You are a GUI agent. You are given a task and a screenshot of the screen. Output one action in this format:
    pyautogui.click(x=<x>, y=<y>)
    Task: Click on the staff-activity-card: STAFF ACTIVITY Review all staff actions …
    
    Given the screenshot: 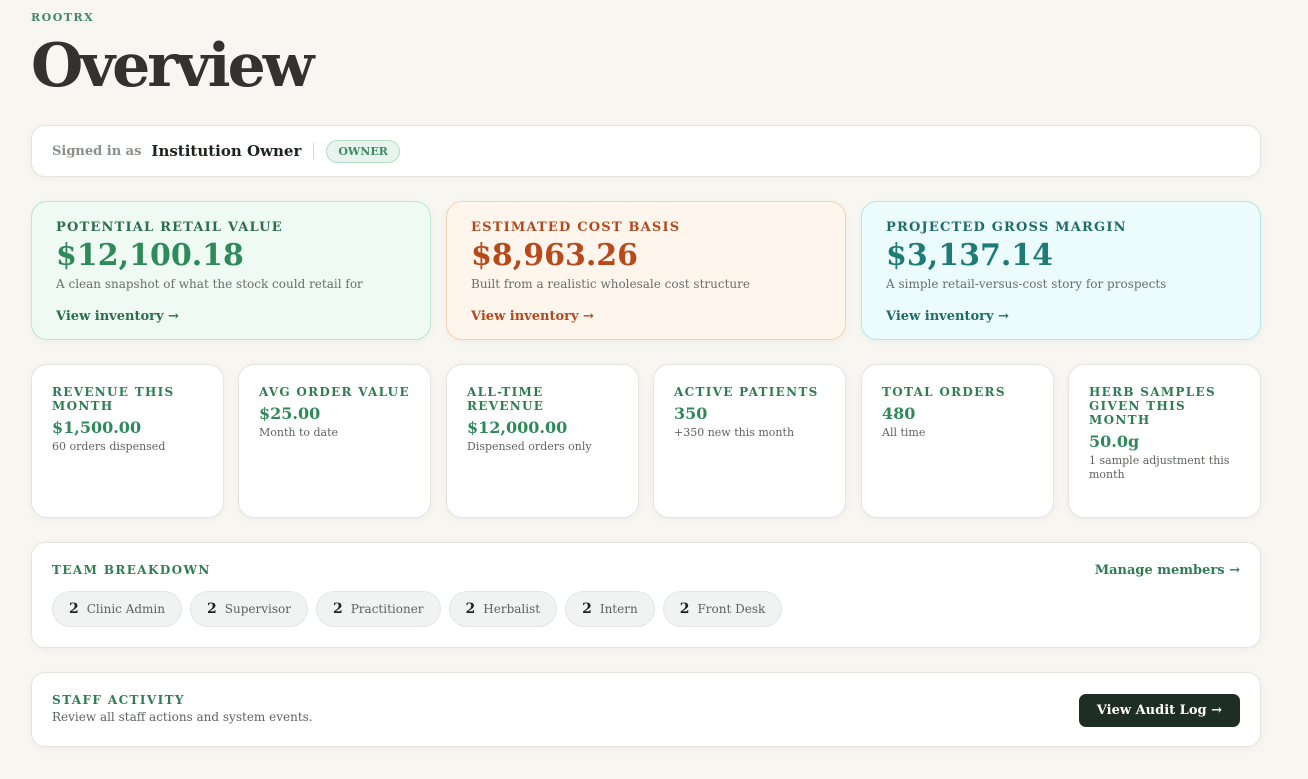 What is the action you would take?
    pyautogui.click(x=646, y=709)
    